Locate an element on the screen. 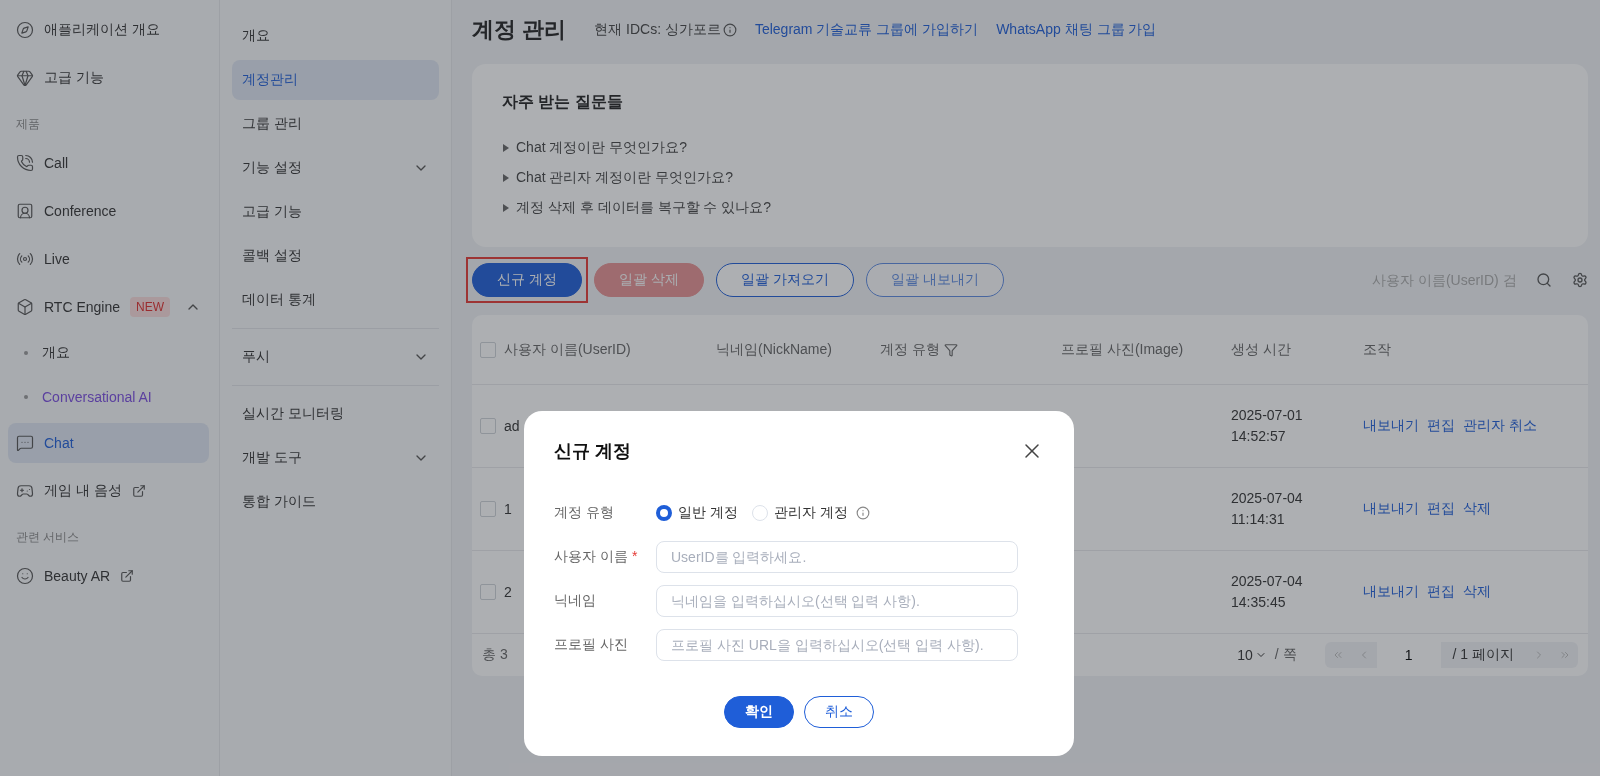 The width and height of the screenshot is (1600, 776). column-header: 프로필 사진(Image) is located at coordinates (1123, 349).